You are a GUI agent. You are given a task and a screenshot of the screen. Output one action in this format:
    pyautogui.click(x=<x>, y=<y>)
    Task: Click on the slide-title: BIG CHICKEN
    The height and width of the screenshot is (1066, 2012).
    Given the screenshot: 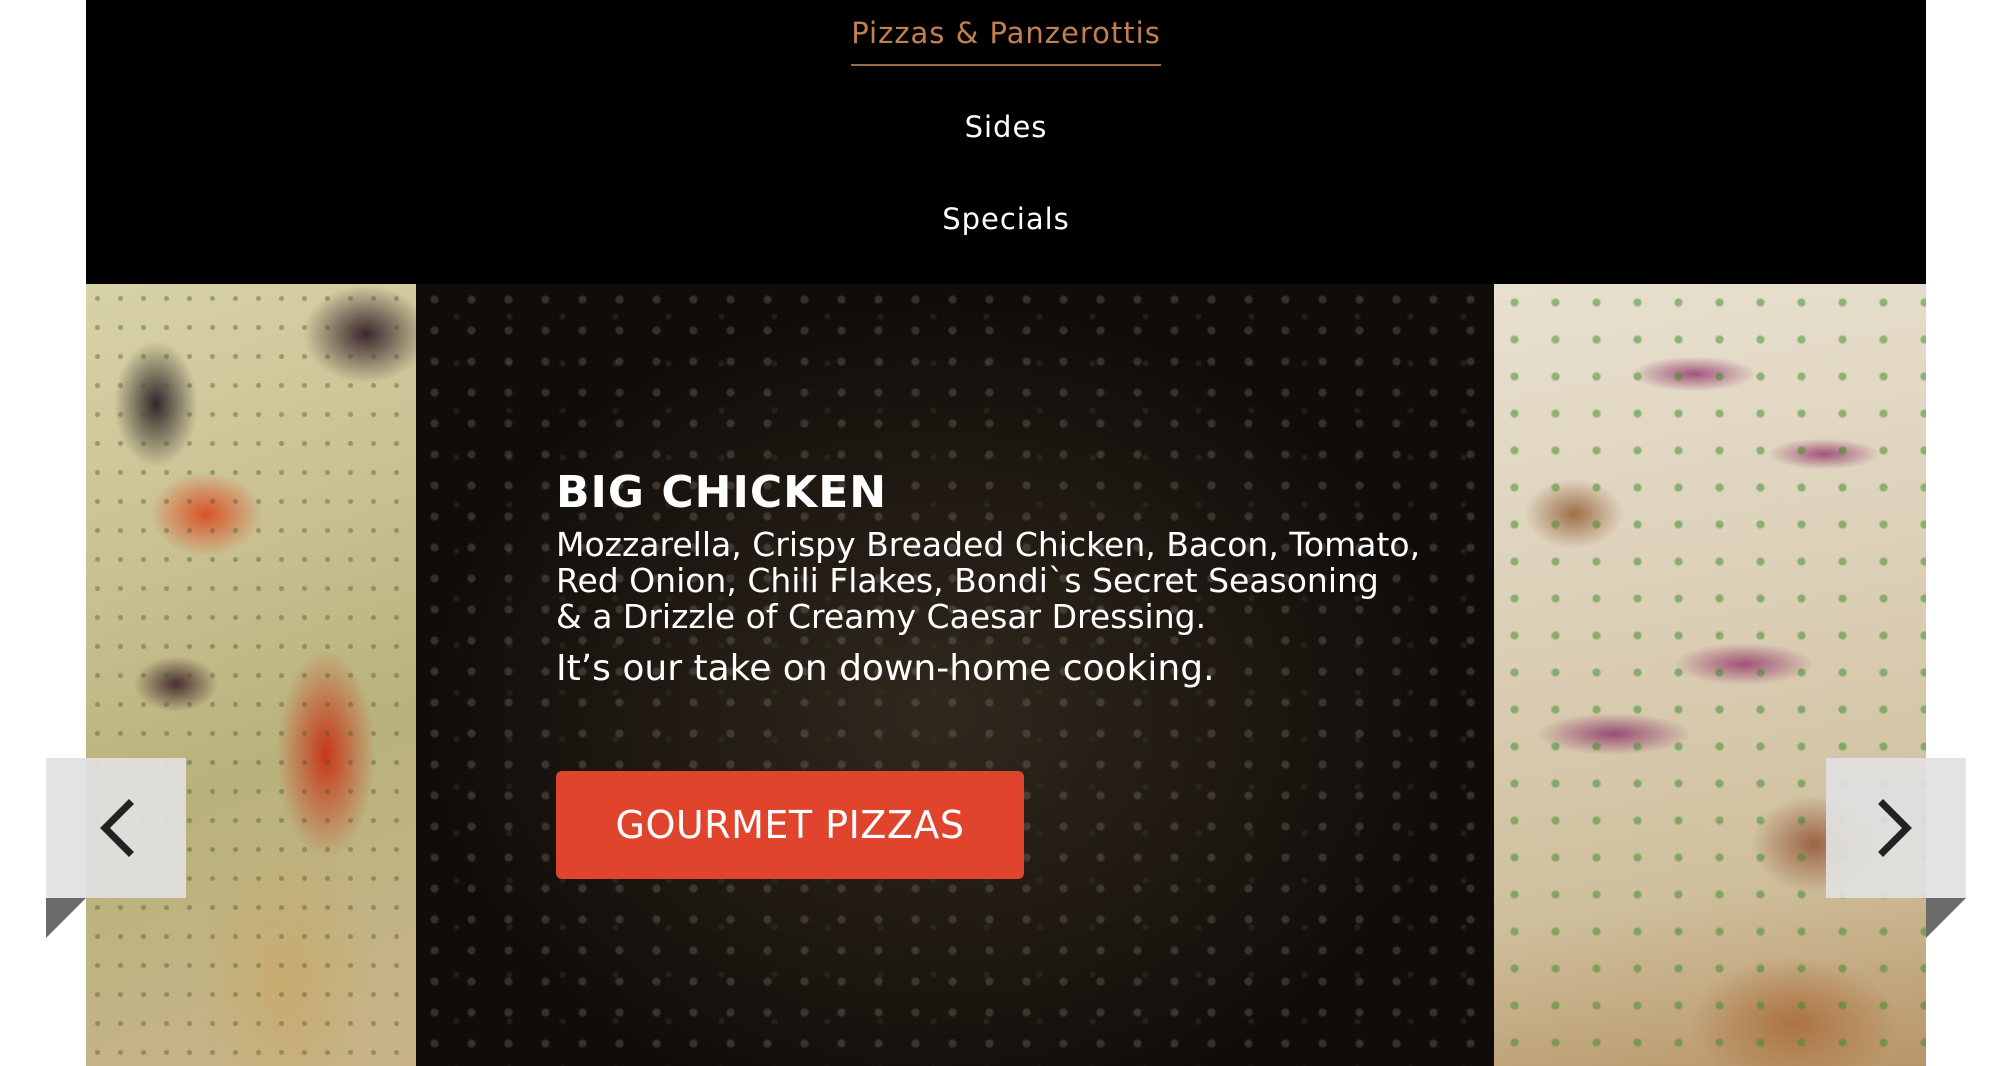 What is the action you would take?
    pyautogui.click(x=722, y=492)
    